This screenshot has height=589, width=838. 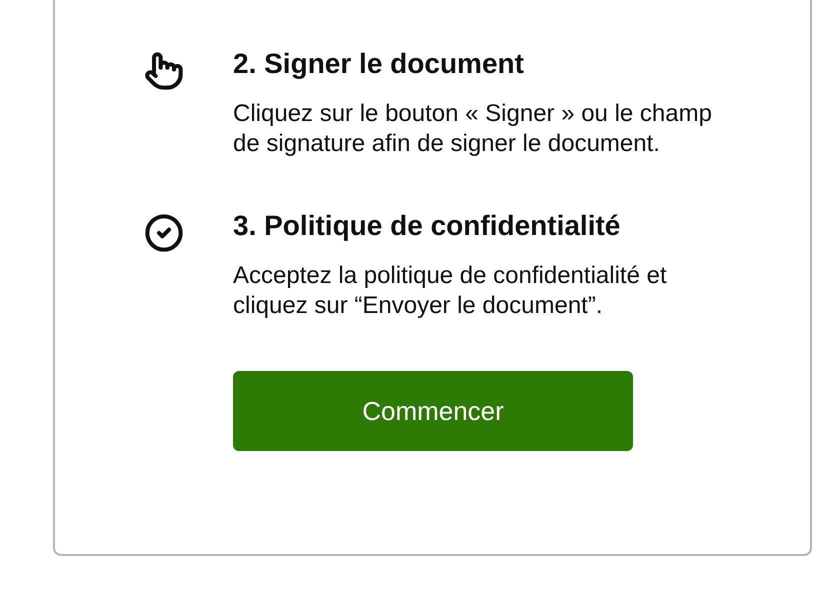 I want to click on hand-pointer-icon, so click(x=164, y=71).